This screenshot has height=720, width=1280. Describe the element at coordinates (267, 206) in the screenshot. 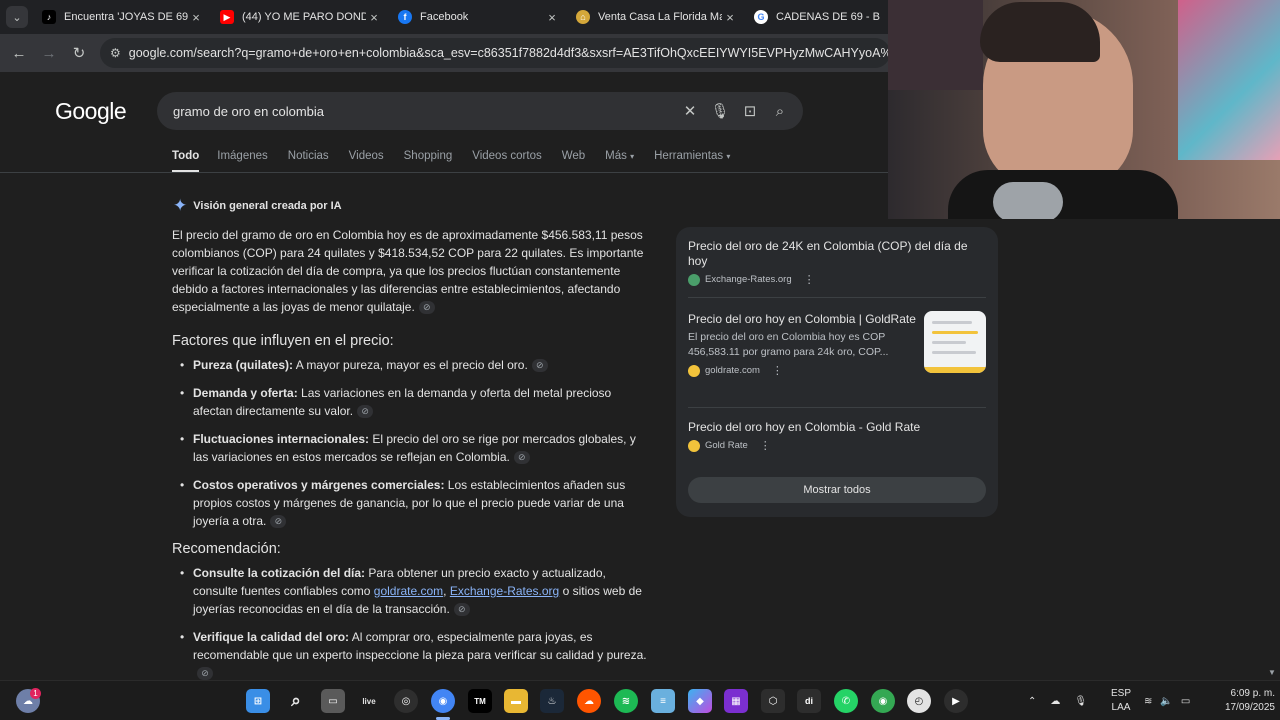

I see `ai-overview-title: Visión general creada por IA` at that location.